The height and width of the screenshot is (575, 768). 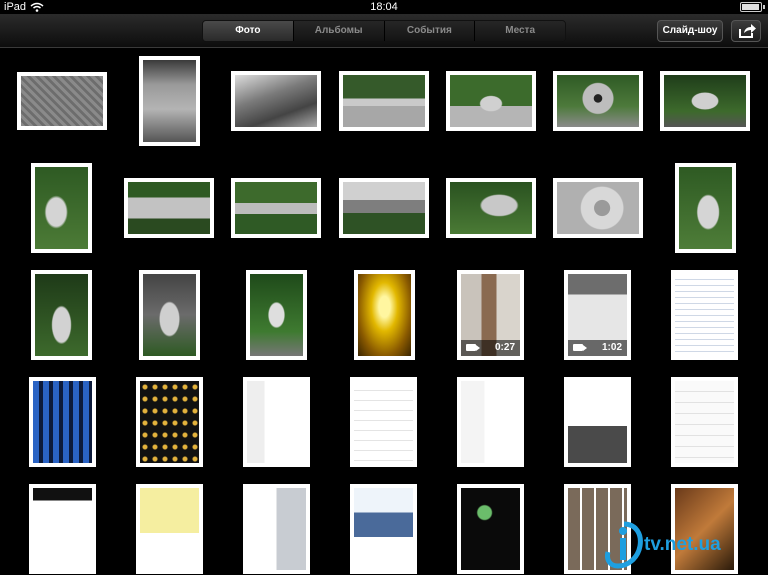 I want to click on video-duration: 0:27, so click(x=504, y=347).